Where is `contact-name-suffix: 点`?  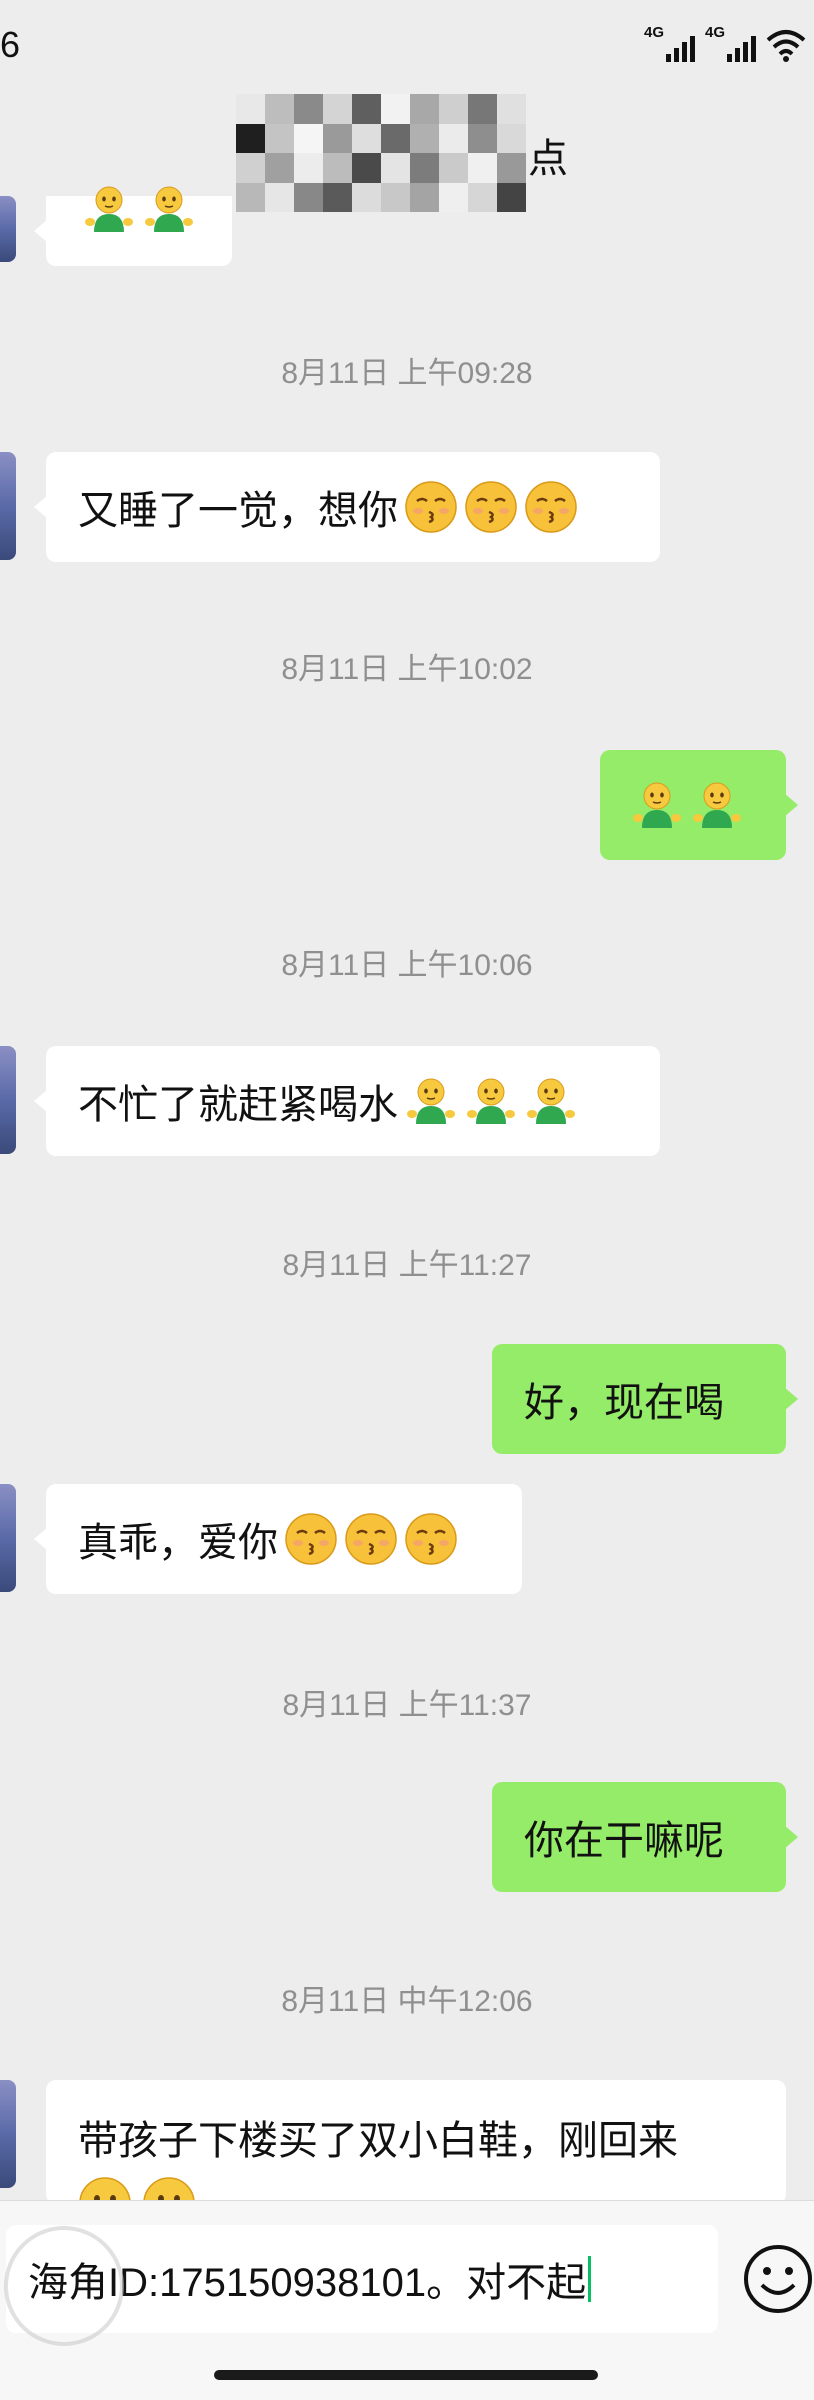
contact-name-suffix: 点 is located at coordinates (548, 159).